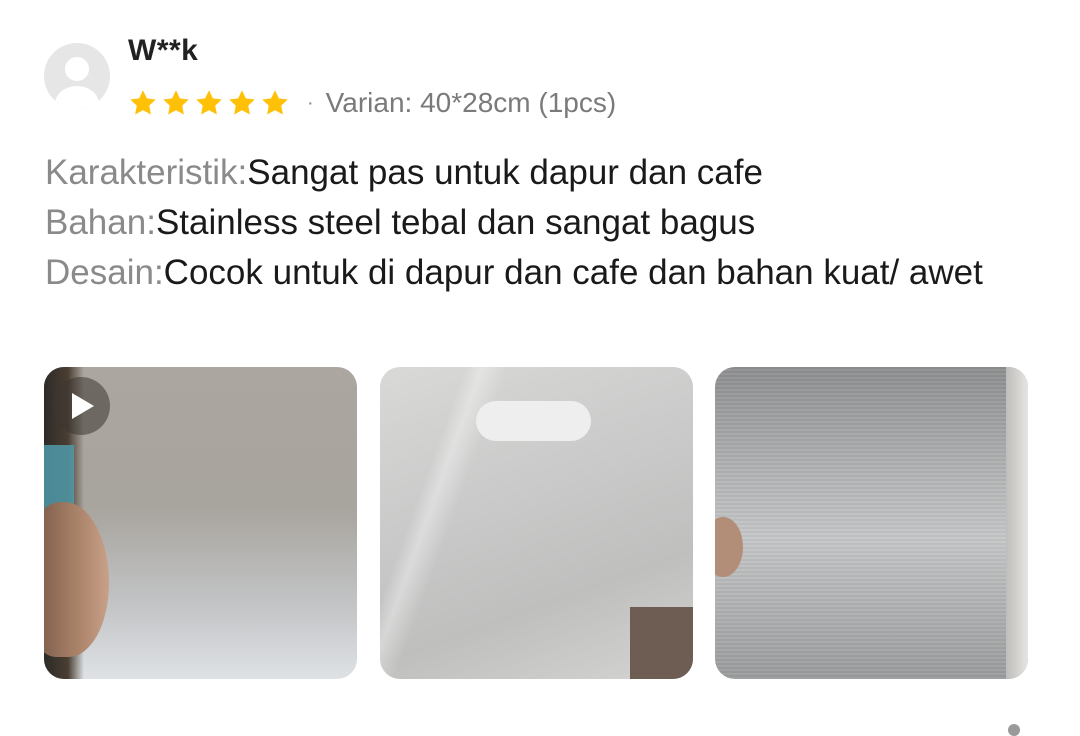  I want to click on photo-handle-shape, so click(533, 421).